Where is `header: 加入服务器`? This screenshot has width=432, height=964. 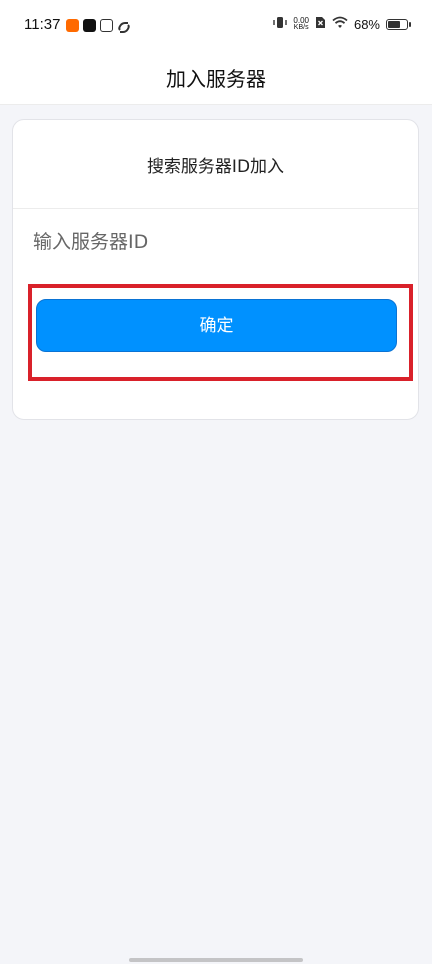
header: 加入服务器 is located at coordinates (216, 78).